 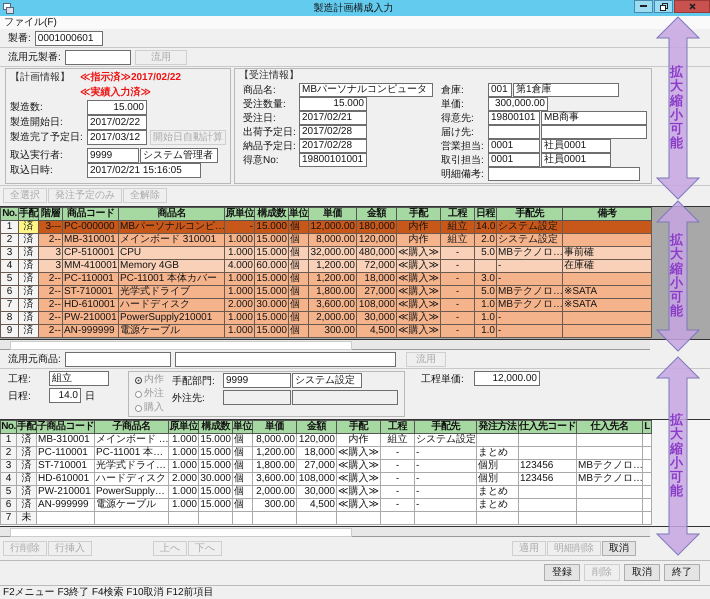 I want to click on footer-button: 取消, so click(x=642, y=572).